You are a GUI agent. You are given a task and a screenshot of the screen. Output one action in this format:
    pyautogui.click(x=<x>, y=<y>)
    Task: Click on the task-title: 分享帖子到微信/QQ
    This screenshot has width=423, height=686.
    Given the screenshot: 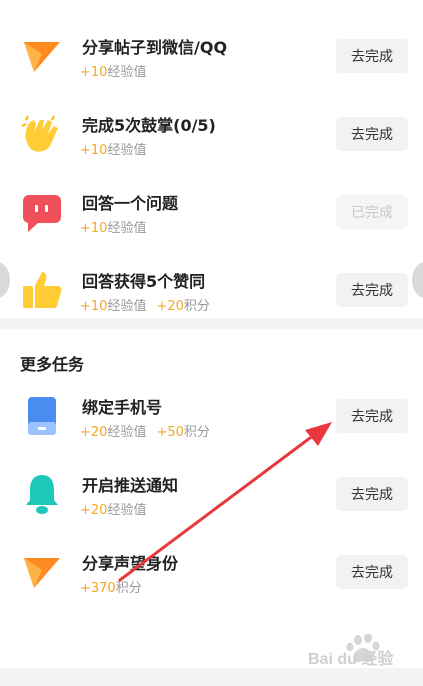 What is the action you would take?
    pyautogui.click(x=155, y=47)
    